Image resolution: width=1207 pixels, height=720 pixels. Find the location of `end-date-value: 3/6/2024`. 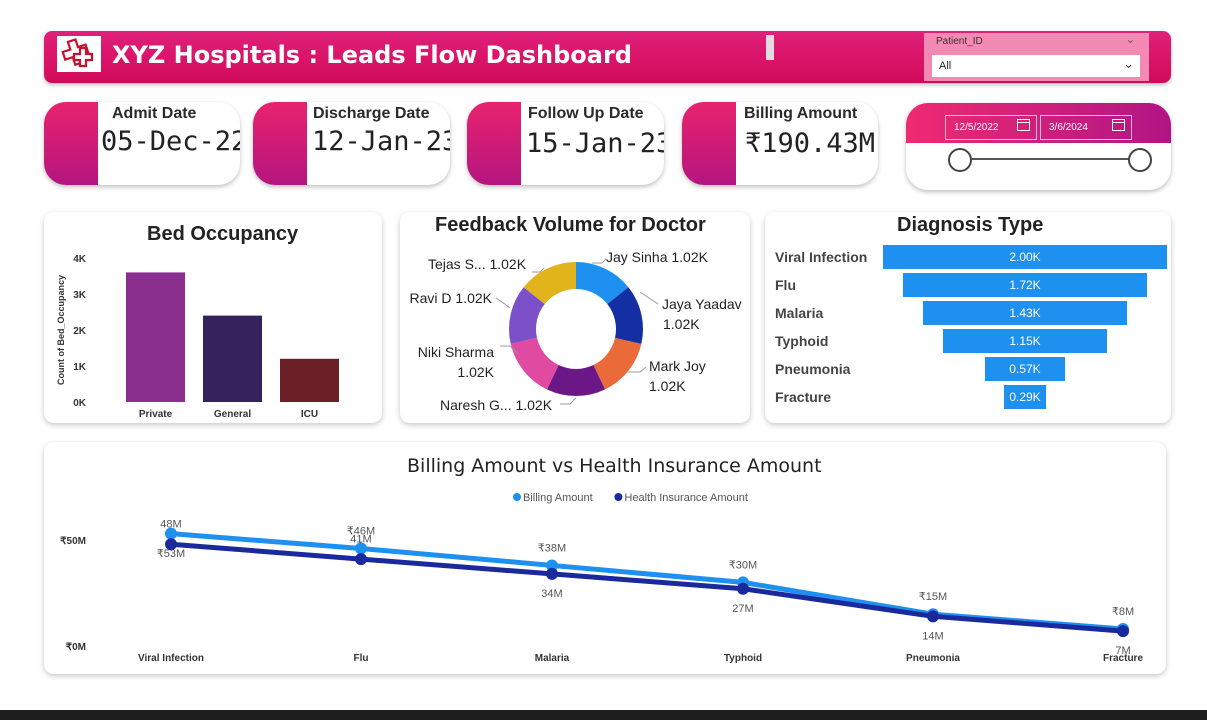

end-date-value: 3/6/2024 is located at coordinates (1068, 127).